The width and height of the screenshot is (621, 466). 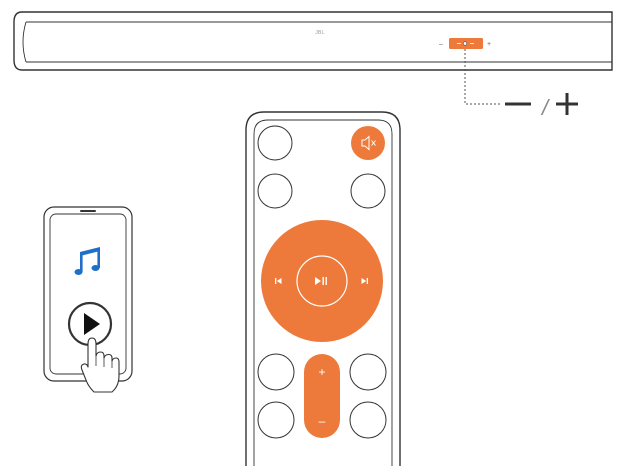 What do you see at coordinates (368, 420) in the screenshot?
I see `remote-button-right-lower` at bounding box center [368, 420].